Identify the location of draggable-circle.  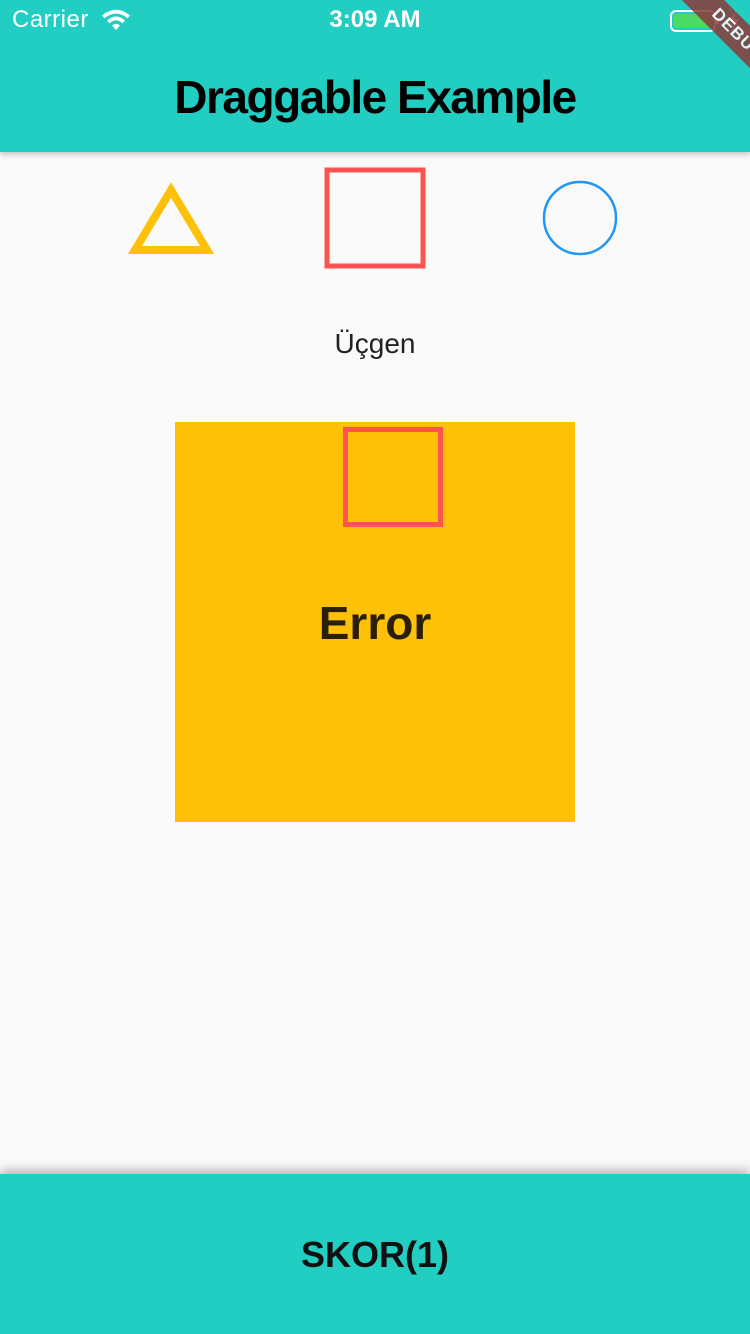
(580, 218).